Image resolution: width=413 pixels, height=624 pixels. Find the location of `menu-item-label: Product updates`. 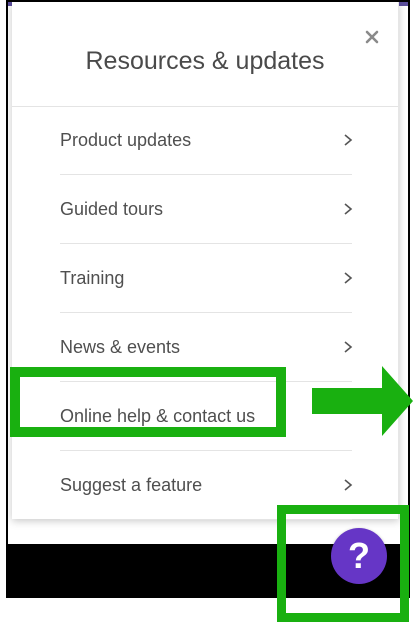

menu-item-label: Product updates is located at coordinates (126, 139).